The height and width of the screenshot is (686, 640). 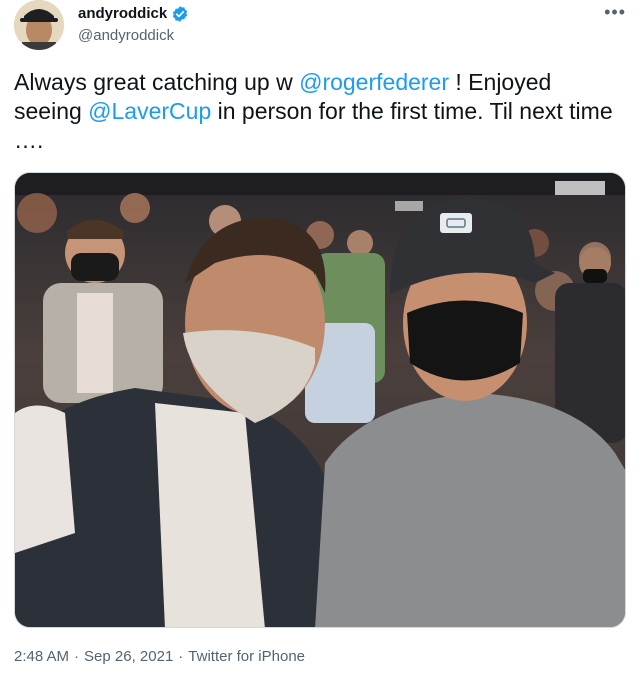 What do you see at coordinates (122, 14) in the screenshot?
I see `display-name: andyroddick` at bounding box center [122, 14].